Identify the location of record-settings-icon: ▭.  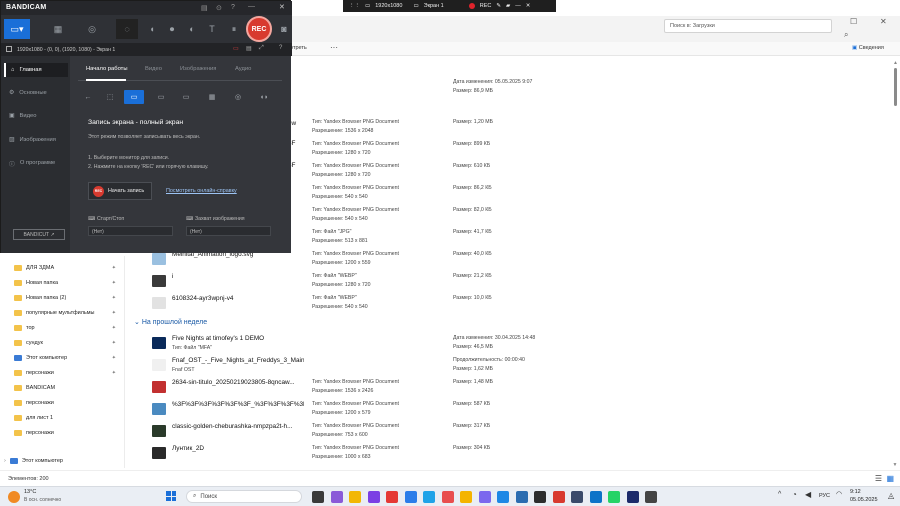
(236, 48).